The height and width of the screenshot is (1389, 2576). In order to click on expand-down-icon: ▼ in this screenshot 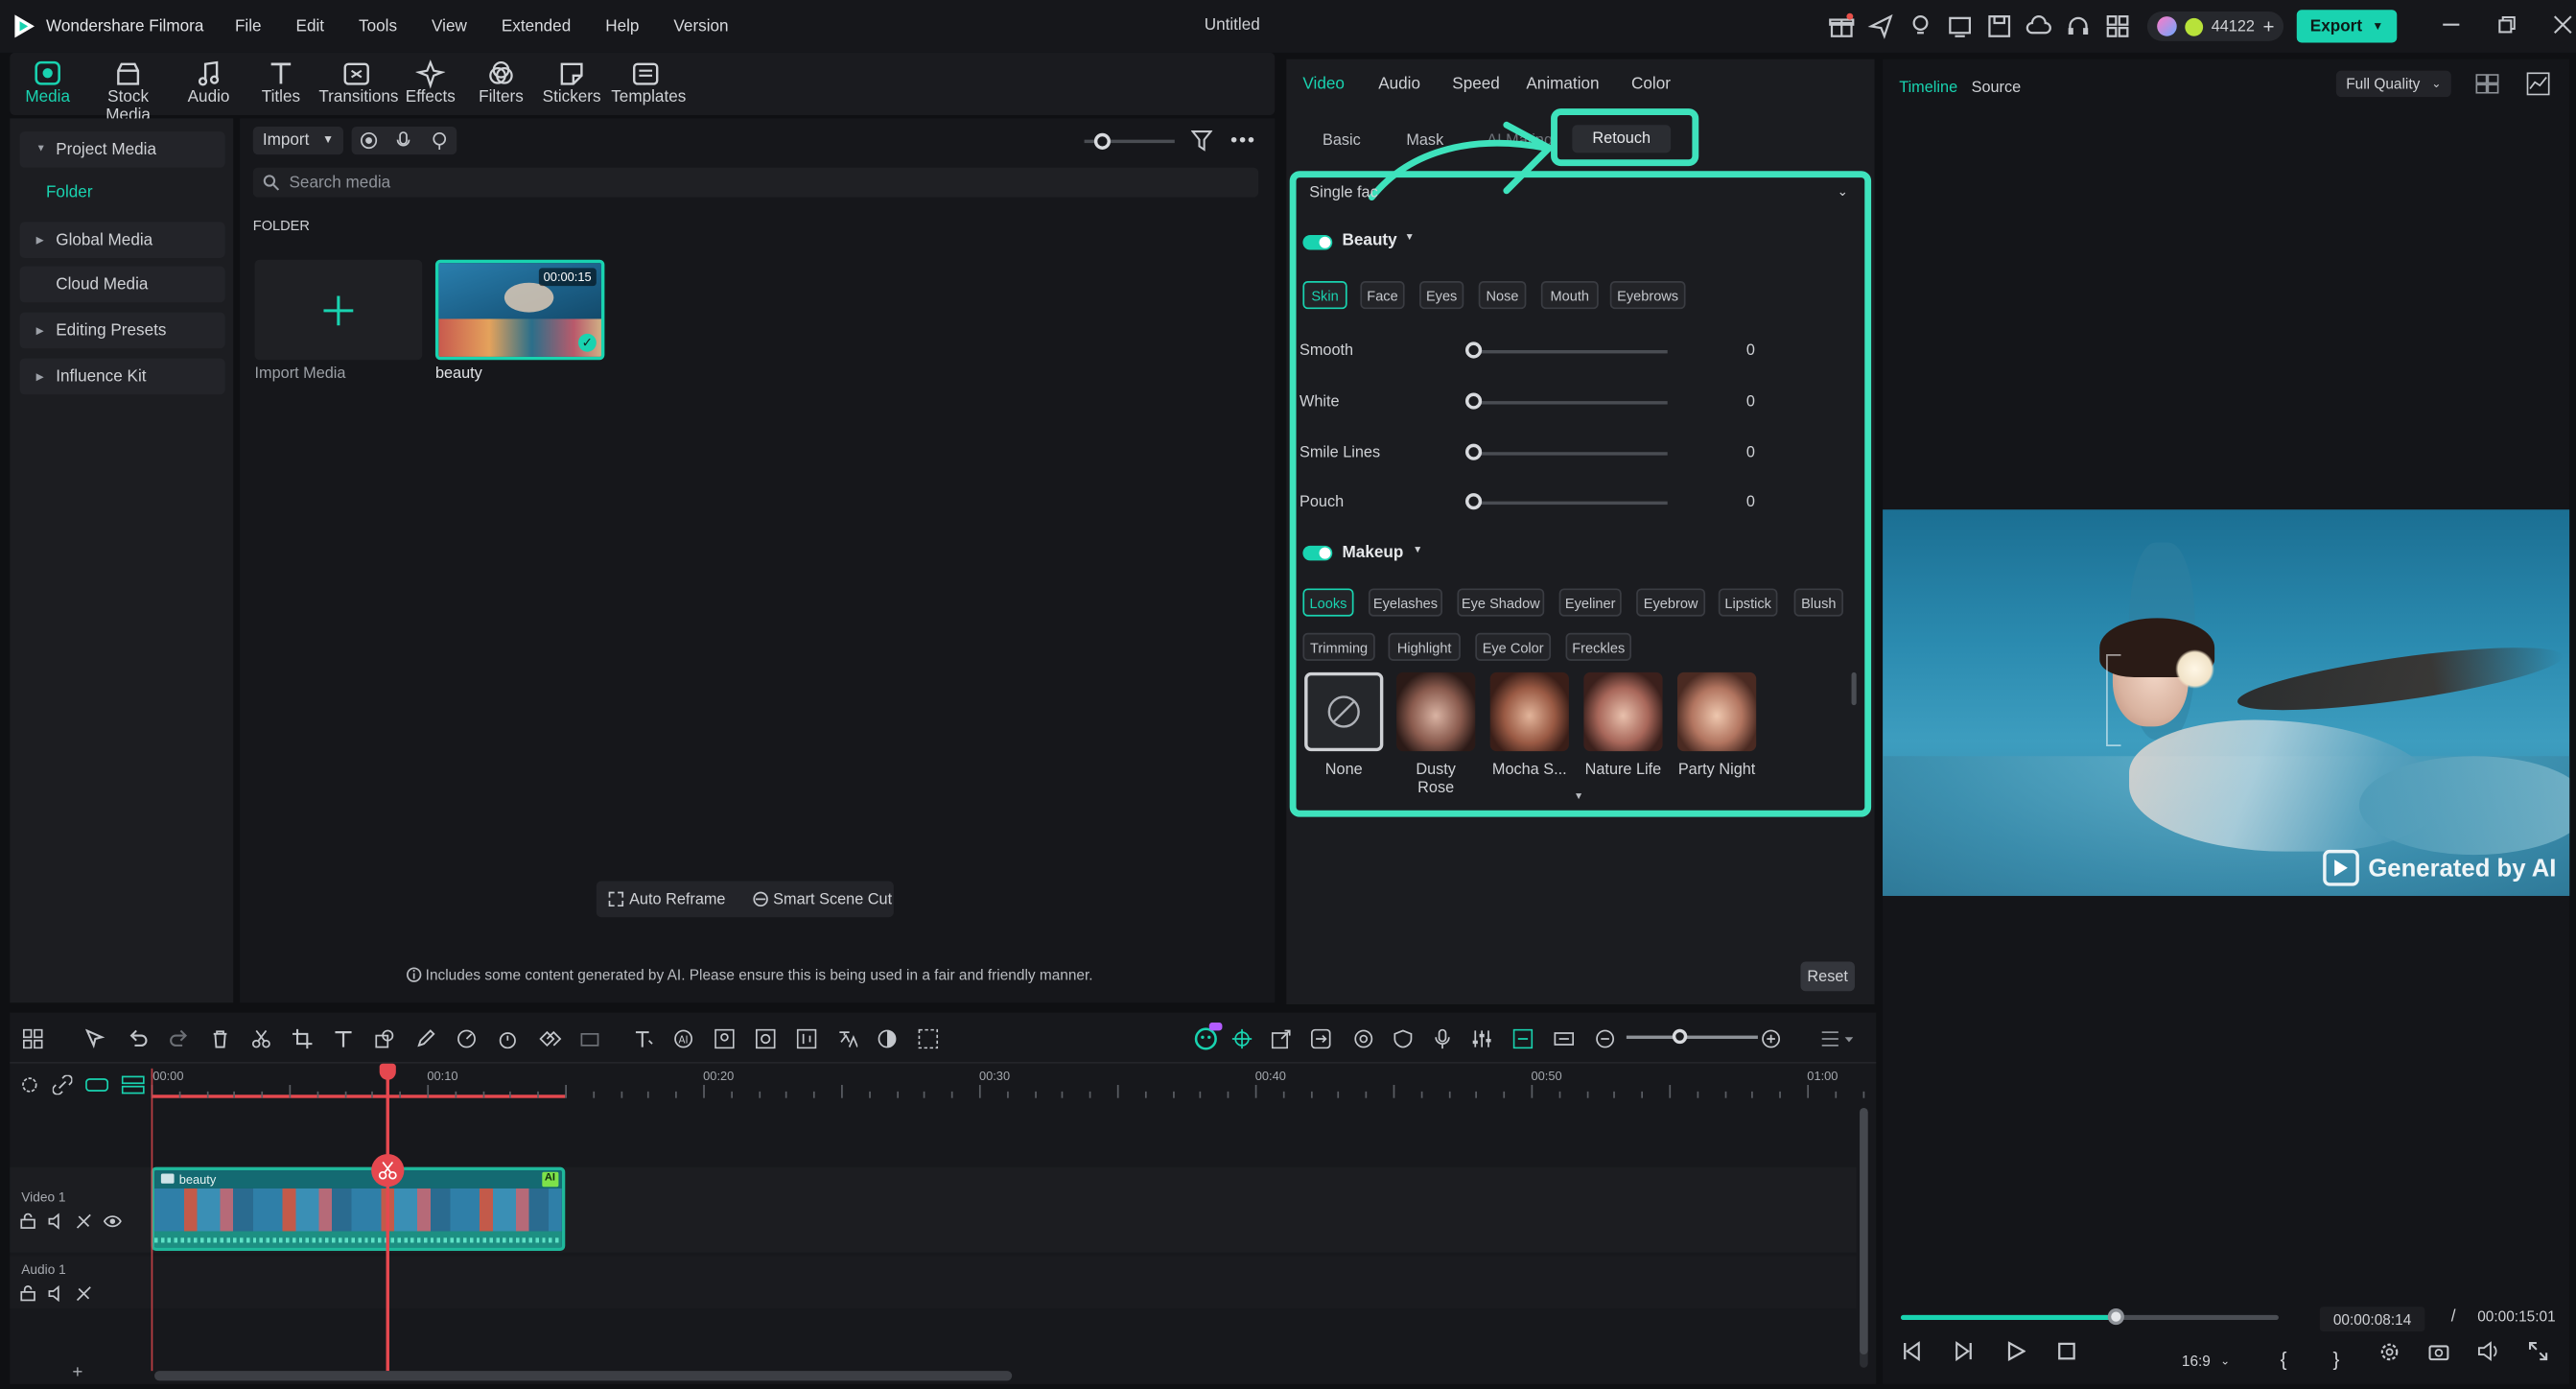, I will do `click(1578, 797)`.